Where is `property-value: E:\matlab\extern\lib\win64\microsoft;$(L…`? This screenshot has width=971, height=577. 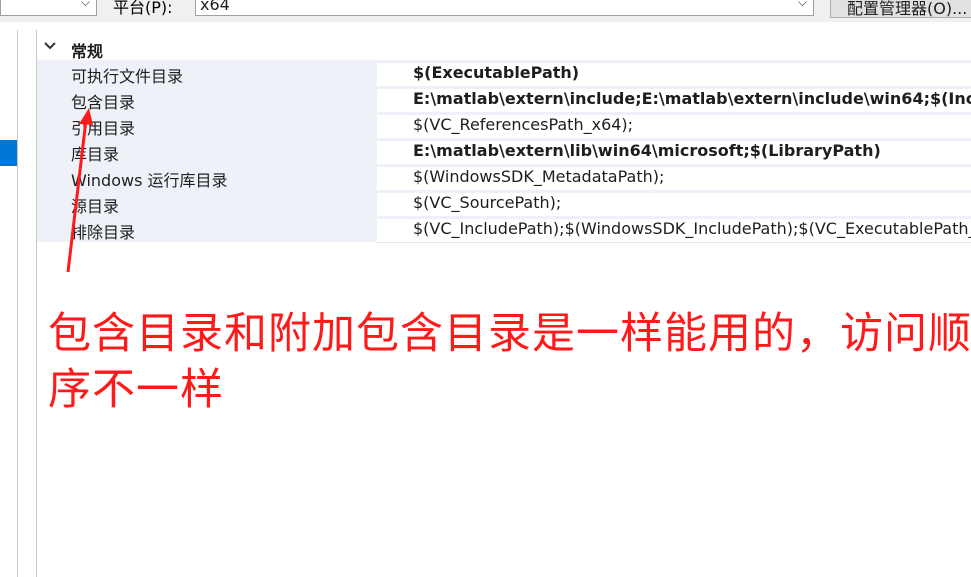 property-value: E:\matlab\extern\lib\win64\microsoft;$(L… is located at coordinates (674, 153).